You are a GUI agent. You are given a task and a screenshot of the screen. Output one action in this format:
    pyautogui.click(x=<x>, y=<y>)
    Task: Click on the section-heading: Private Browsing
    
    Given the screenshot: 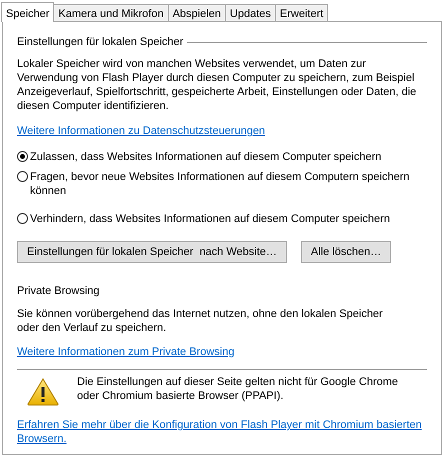 What is the action you would take?
    pyautogui.click(x=59, y=291)
    